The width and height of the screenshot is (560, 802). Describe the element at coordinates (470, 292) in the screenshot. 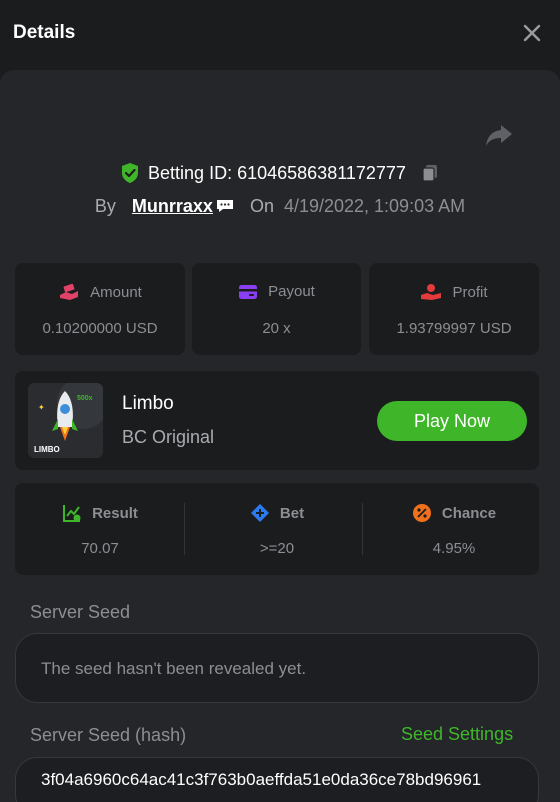

I see `profit-label: Profit` at that location.